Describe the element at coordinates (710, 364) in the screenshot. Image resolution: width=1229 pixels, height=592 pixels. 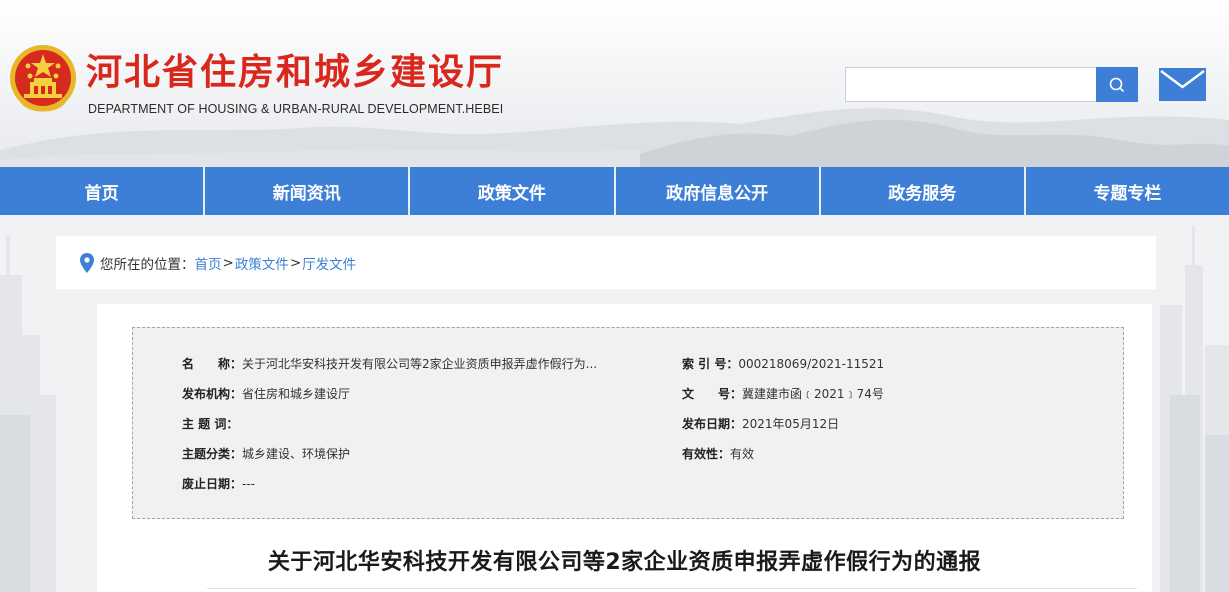
I see `meta-index-label: 索 引 号：` at that location.